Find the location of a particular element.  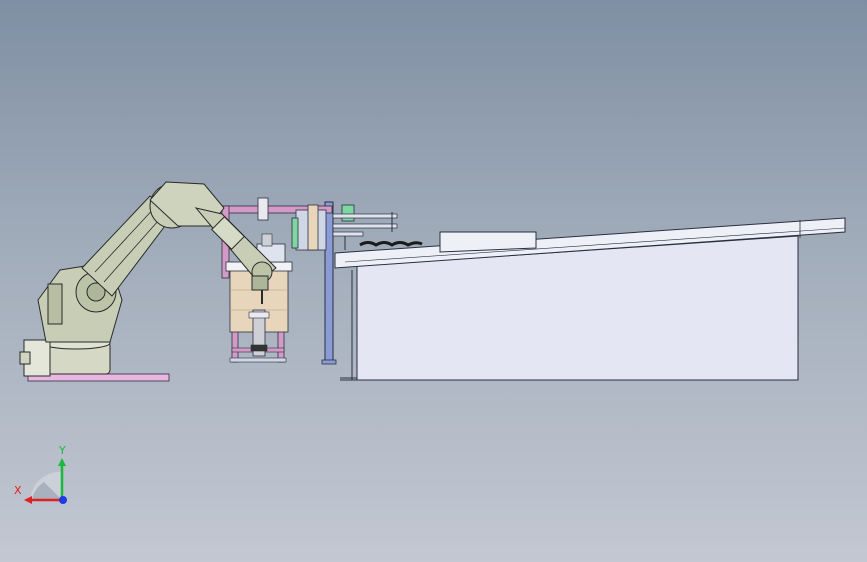

coordinate-triad: X Y is located at coordinates (40, 474).